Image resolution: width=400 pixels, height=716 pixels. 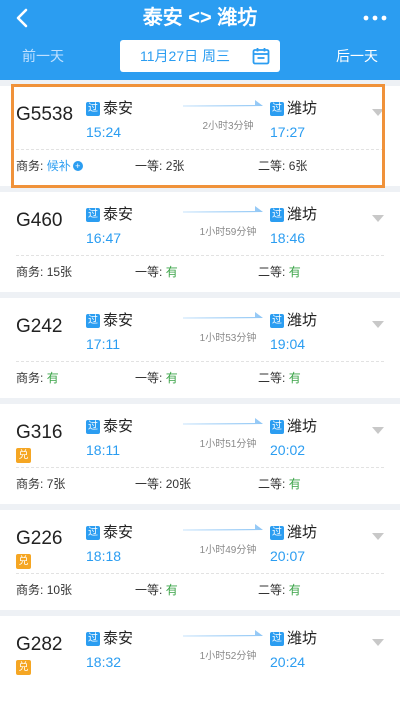 I want to click on header-bar: 泰安 <> 潍坊 前一天 11月27日 周三 后一天, so click(x=200, y=40).